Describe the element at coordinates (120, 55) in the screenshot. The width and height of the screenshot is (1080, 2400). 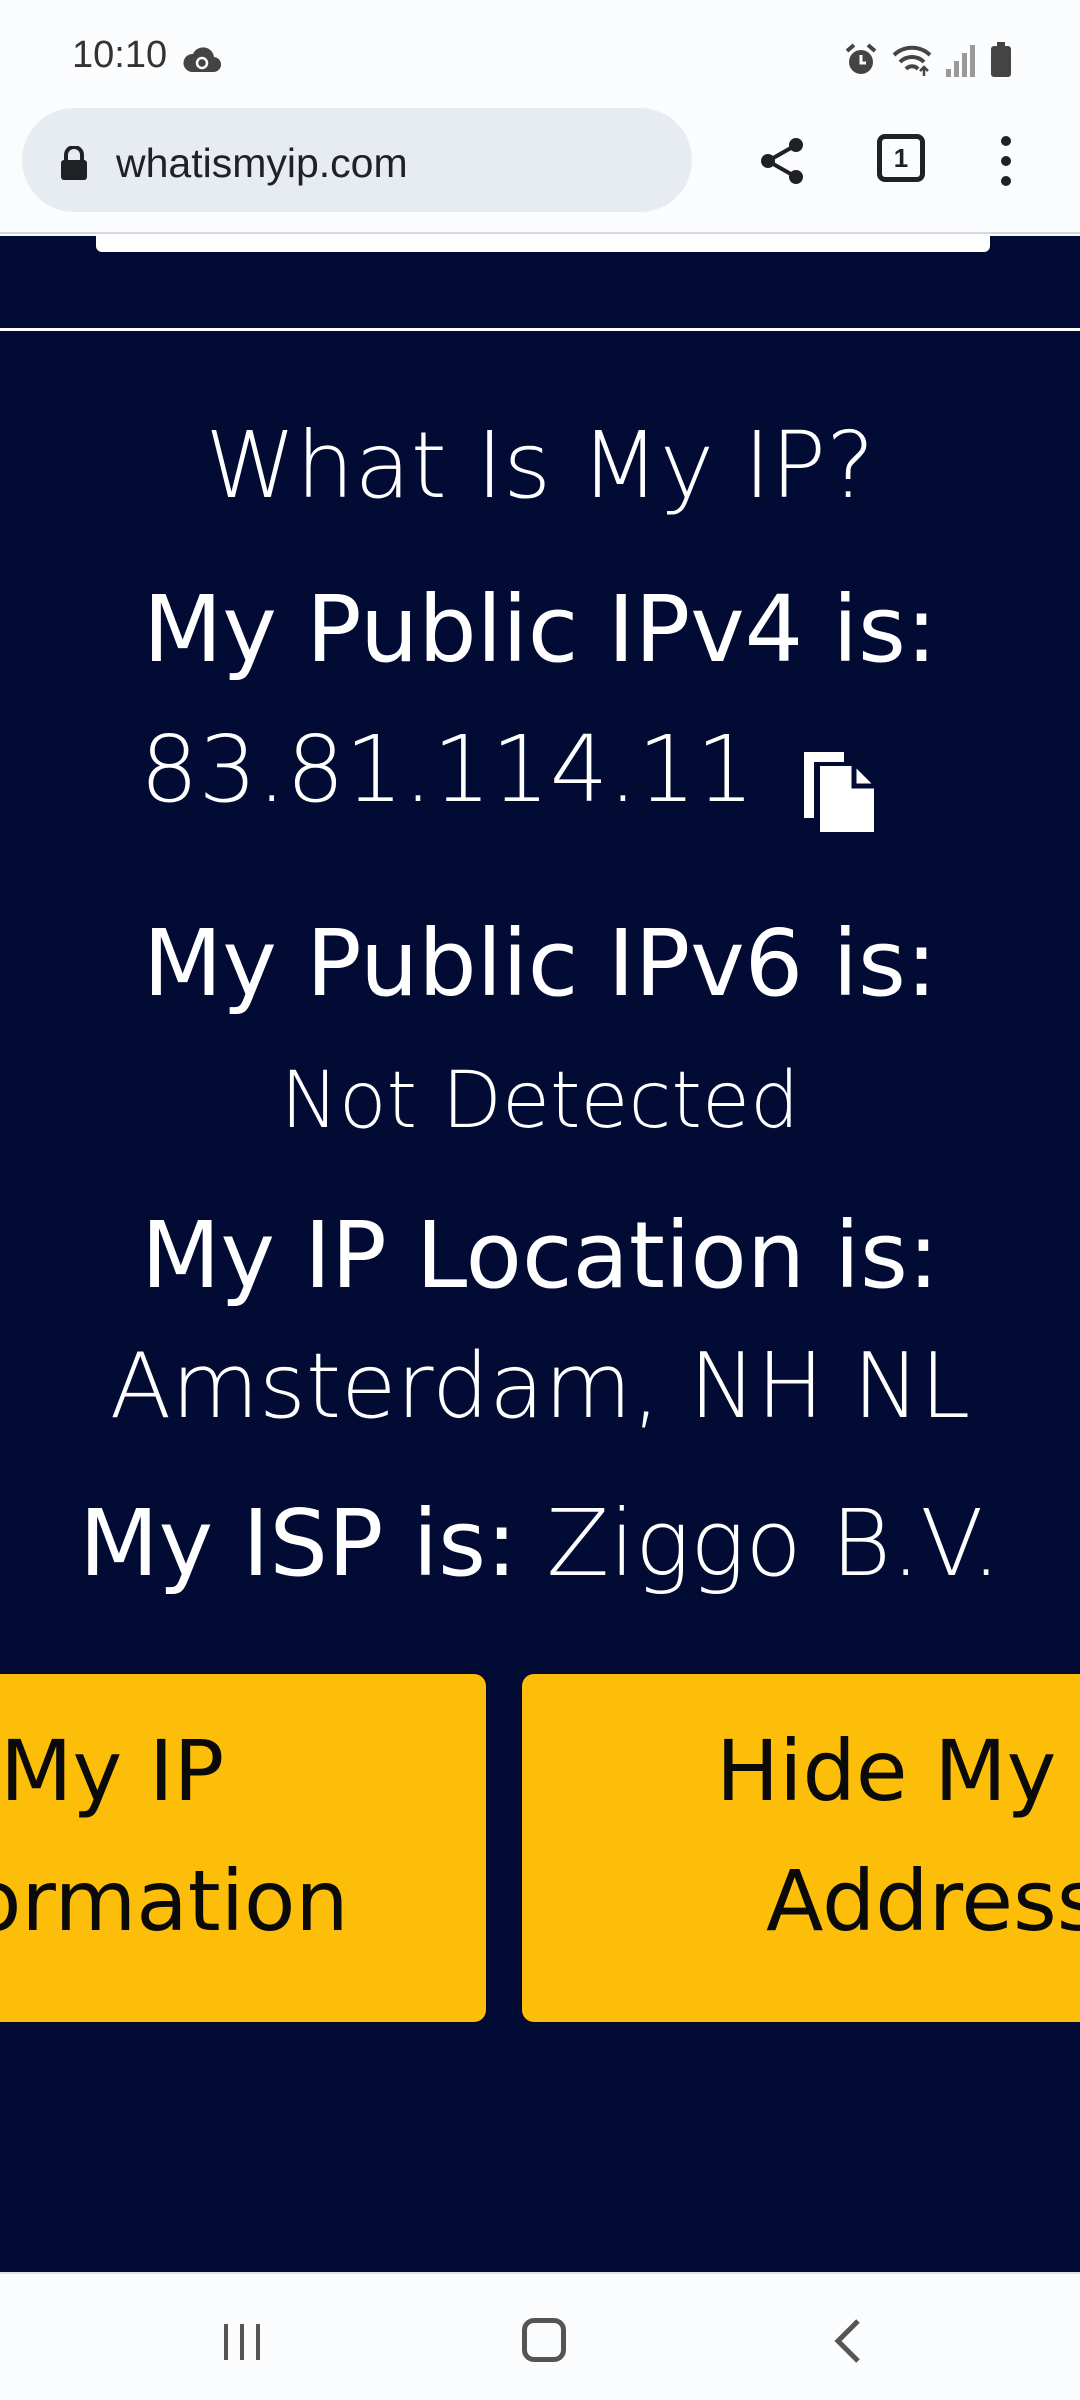
I see `status-time: 10:10` at that location.